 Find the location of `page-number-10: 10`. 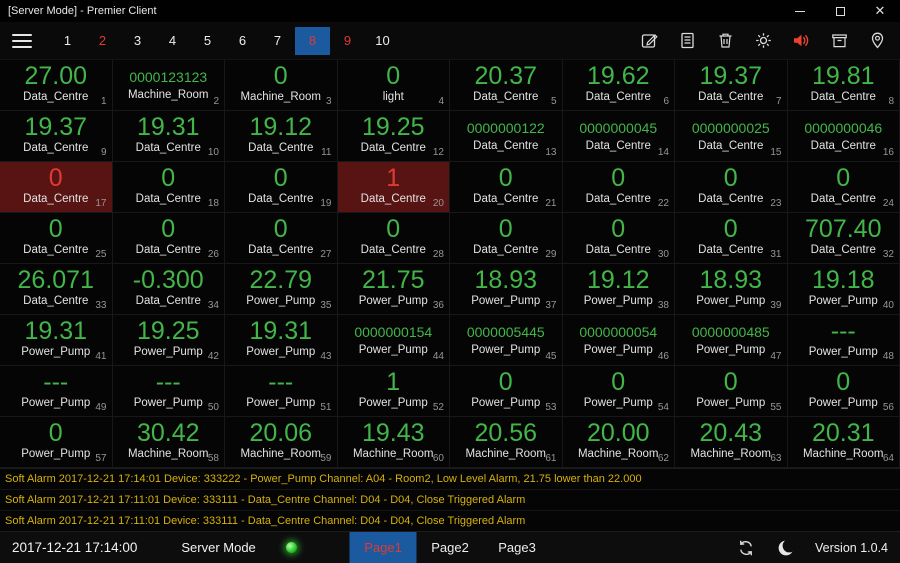

page-number-10: 10 is located at coordinates (382, 41).